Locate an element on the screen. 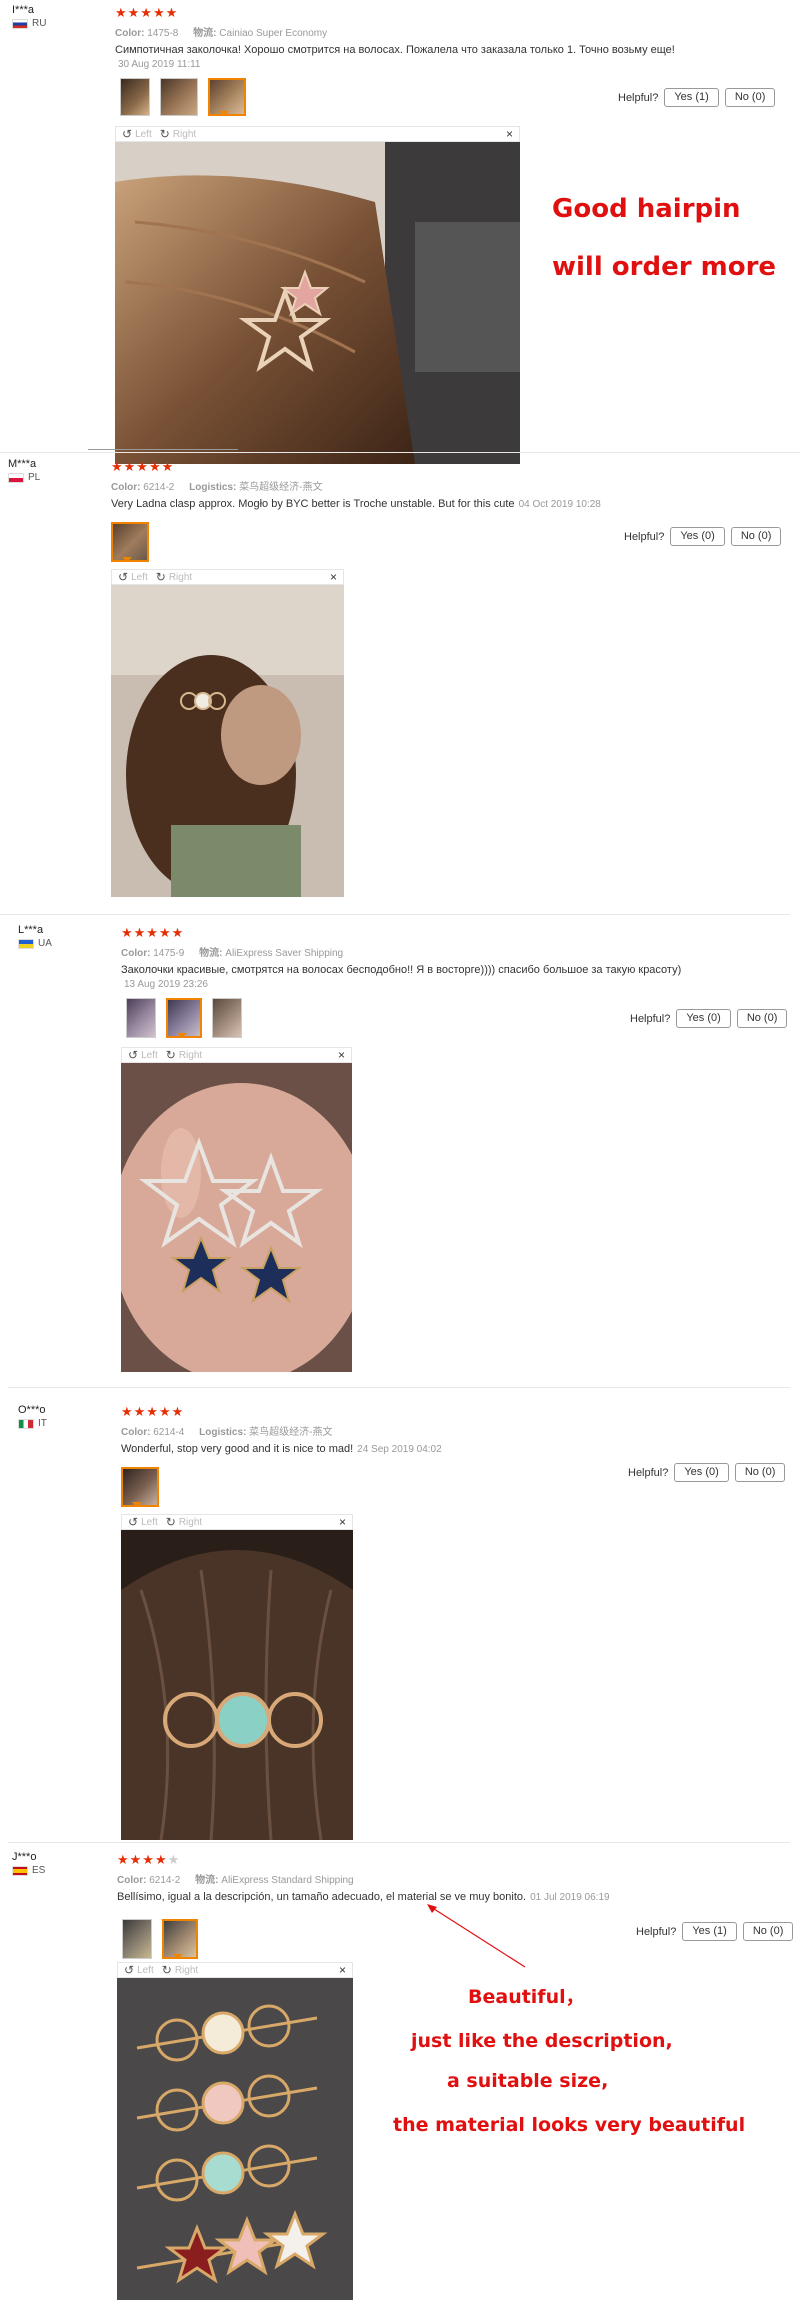 Image resolution: width=800 pixels, height=2304 pixels. flag-pl-icon is located at coordinates (16, 477).